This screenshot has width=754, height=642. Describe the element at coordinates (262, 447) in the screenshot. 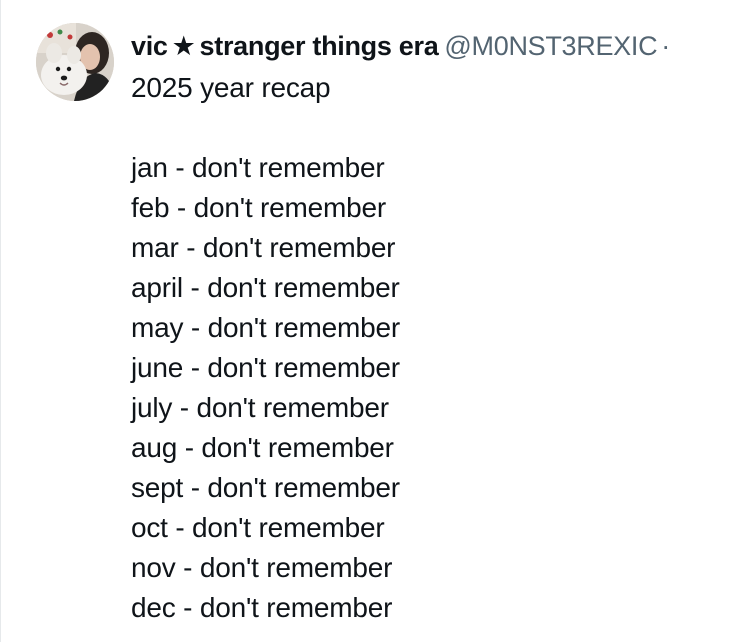

I see `month-line: aug - don't remember` at that location.